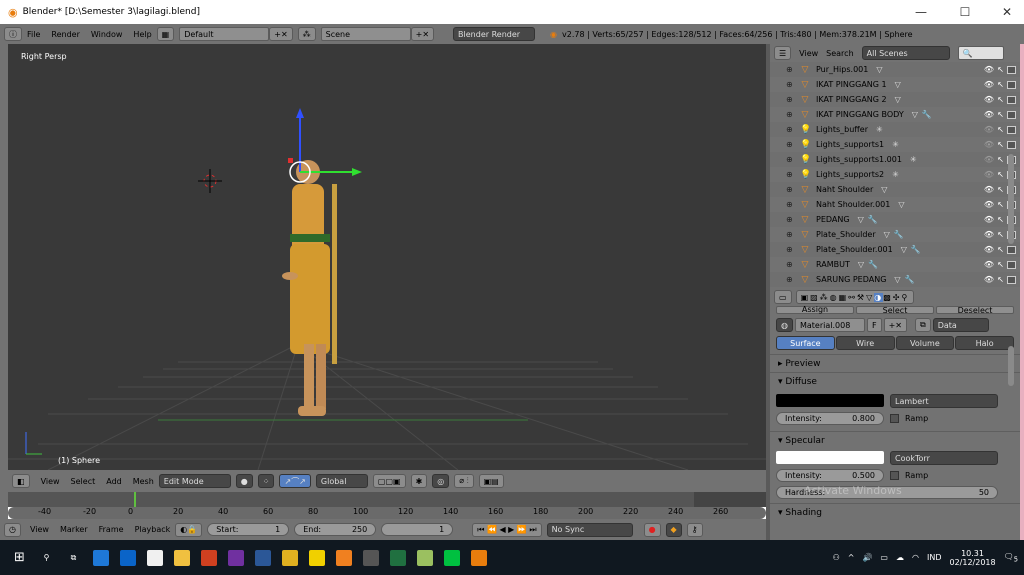  Describe the element at coordinates (341, 481) in the screenshot. I see `orientation-dropdown: Global` at that location.